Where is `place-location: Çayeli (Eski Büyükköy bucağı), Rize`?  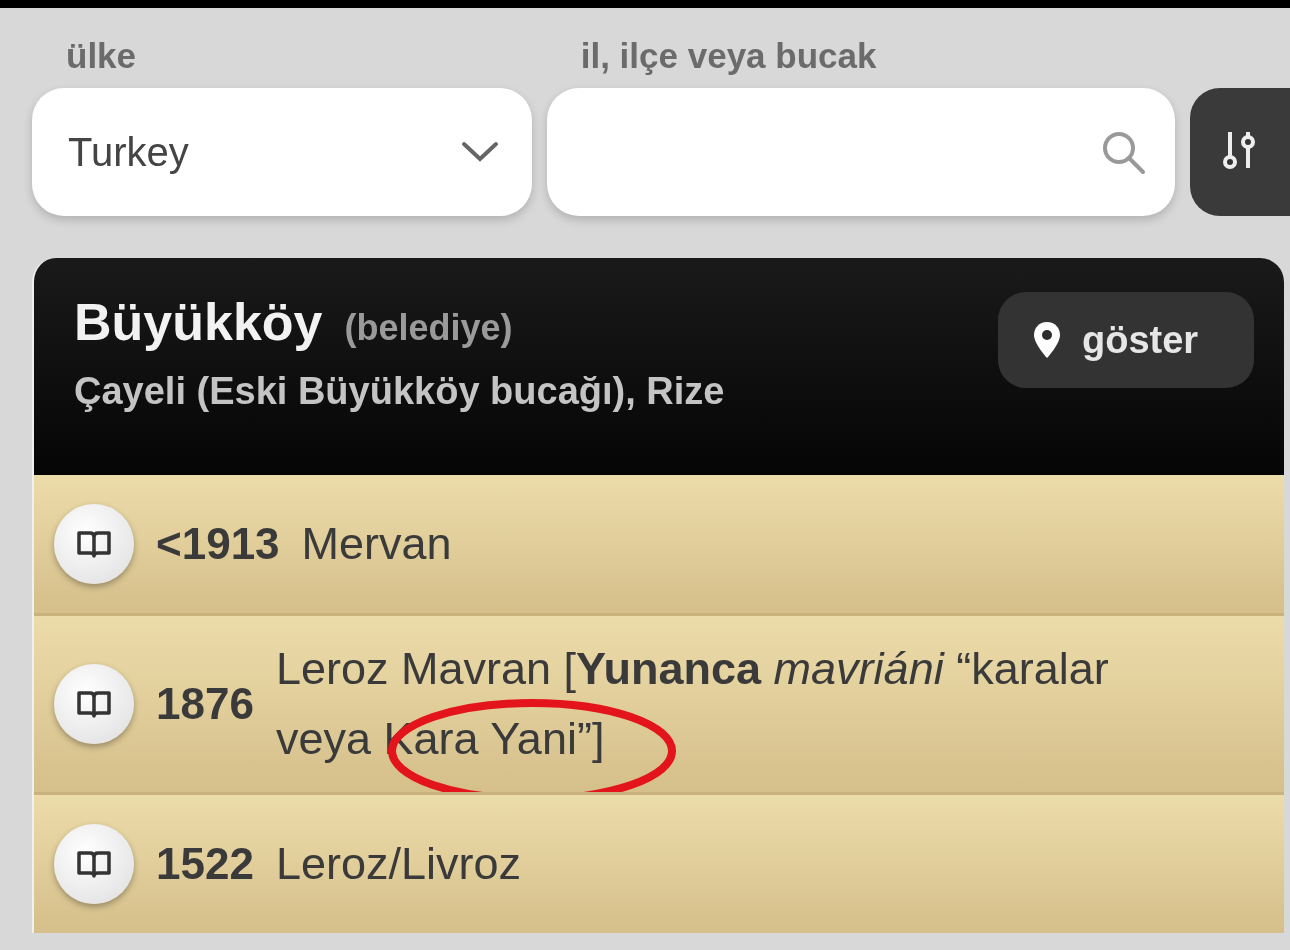 place-location: Çayeli (Eski Büyükköy bucağı), Rize is located at coordinates (399, 391).